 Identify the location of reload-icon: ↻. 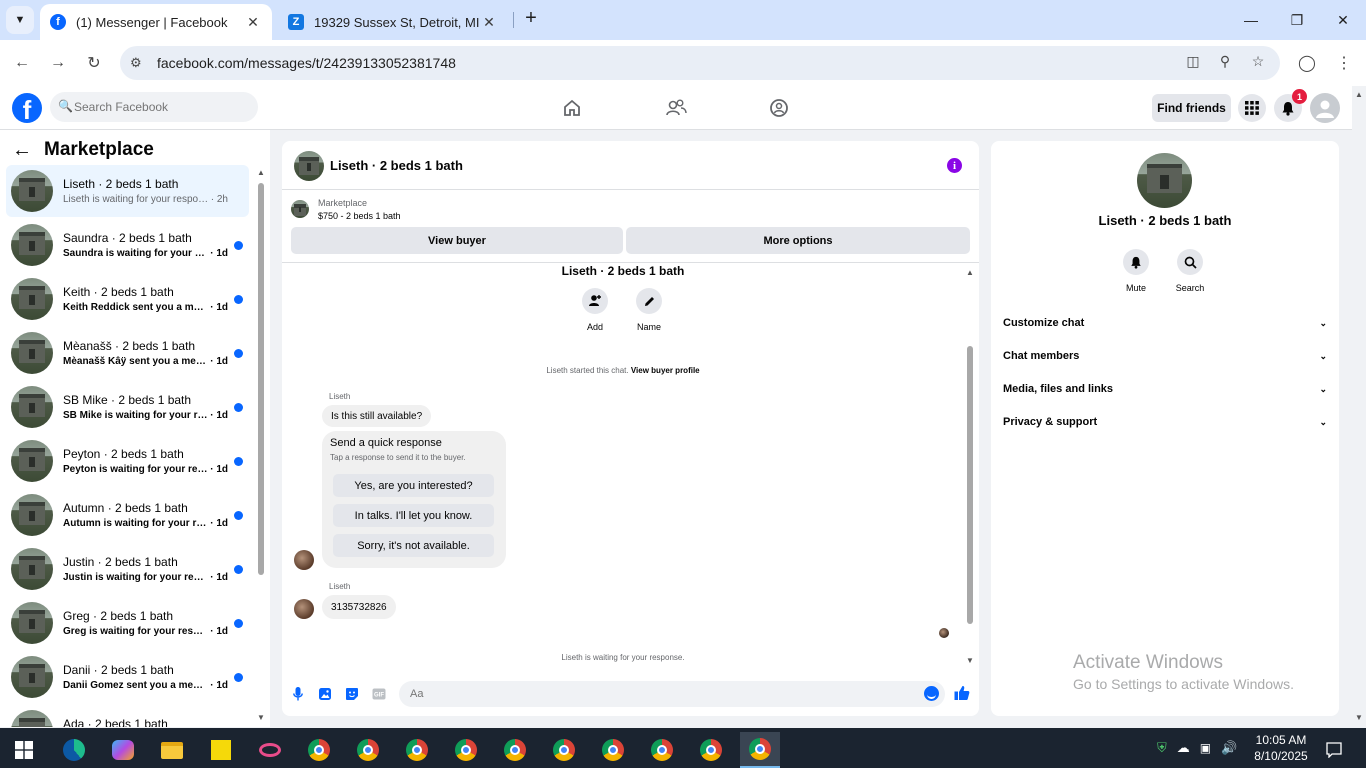
(94, 63).